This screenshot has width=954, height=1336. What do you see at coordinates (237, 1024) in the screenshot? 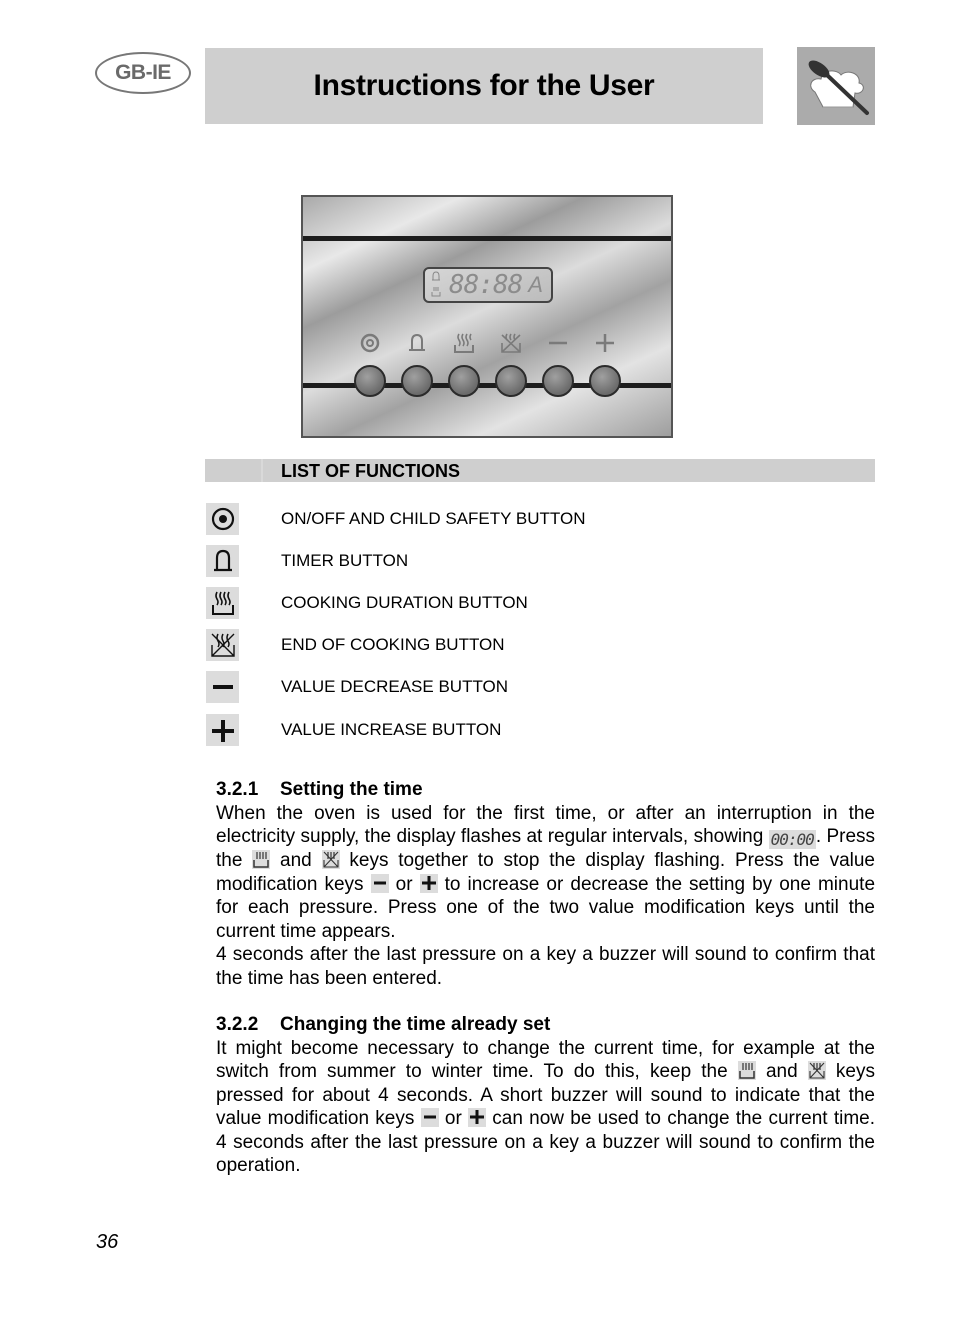
I see `section-number: 3.2.2` at bounding box center [237, 1024].